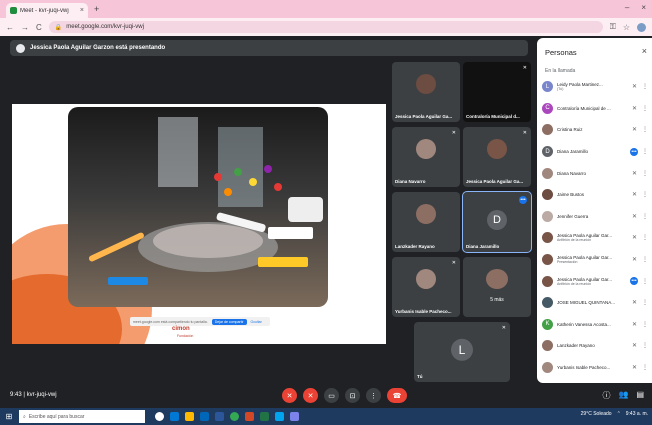 This screenshot has width=652, height=425. I want to click on close-window-button: ×, so click(643, 7).